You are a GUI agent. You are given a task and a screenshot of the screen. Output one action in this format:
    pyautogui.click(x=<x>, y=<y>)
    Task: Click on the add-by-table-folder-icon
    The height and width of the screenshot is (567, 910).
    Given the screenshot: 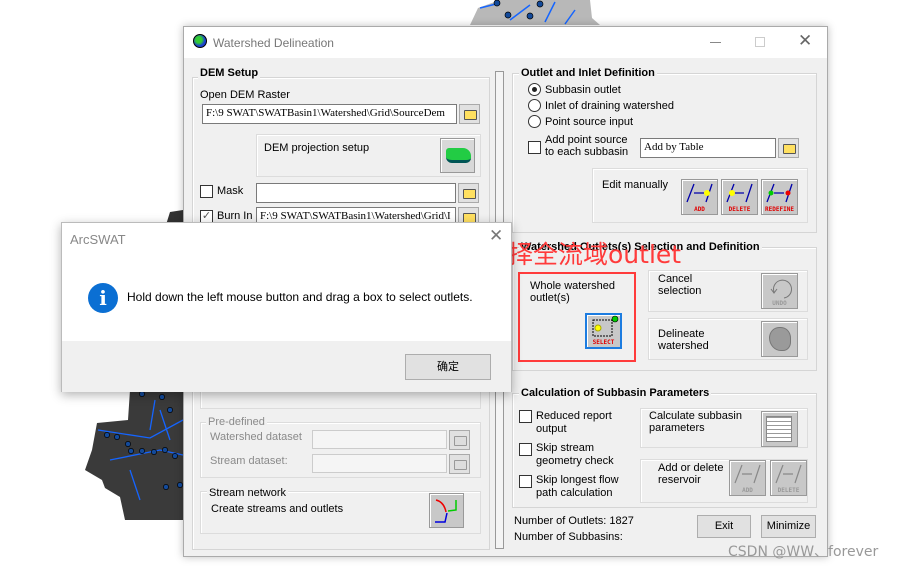 What is the action you would take?
    pyautogui.click(x=788, y=148)
    